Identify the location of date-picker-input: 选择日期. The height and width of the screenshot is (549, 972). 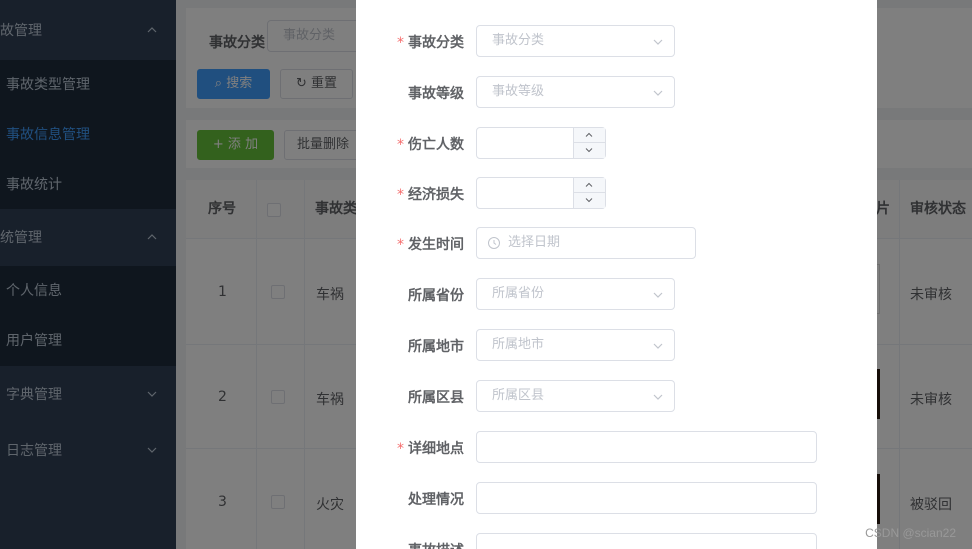
(586, 243).